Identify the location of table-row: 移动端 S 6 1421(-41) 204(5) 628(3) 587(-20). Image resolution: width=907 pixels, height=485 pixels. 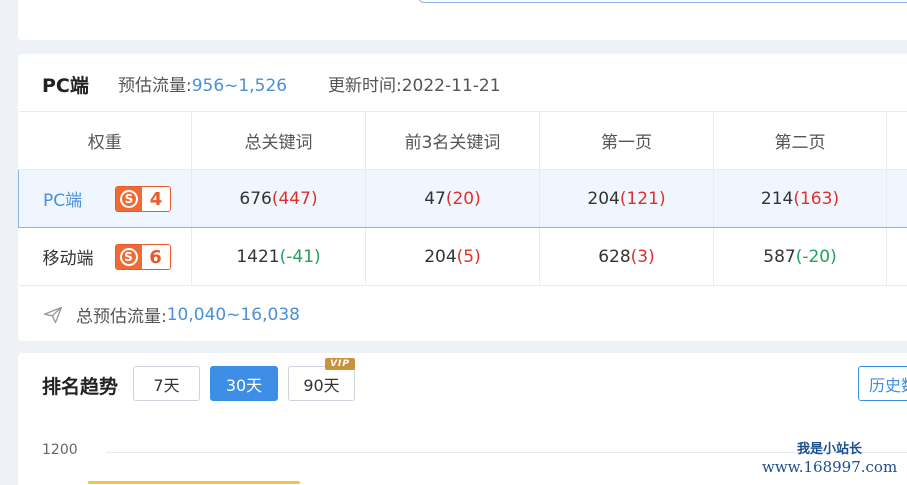
(462, 256).